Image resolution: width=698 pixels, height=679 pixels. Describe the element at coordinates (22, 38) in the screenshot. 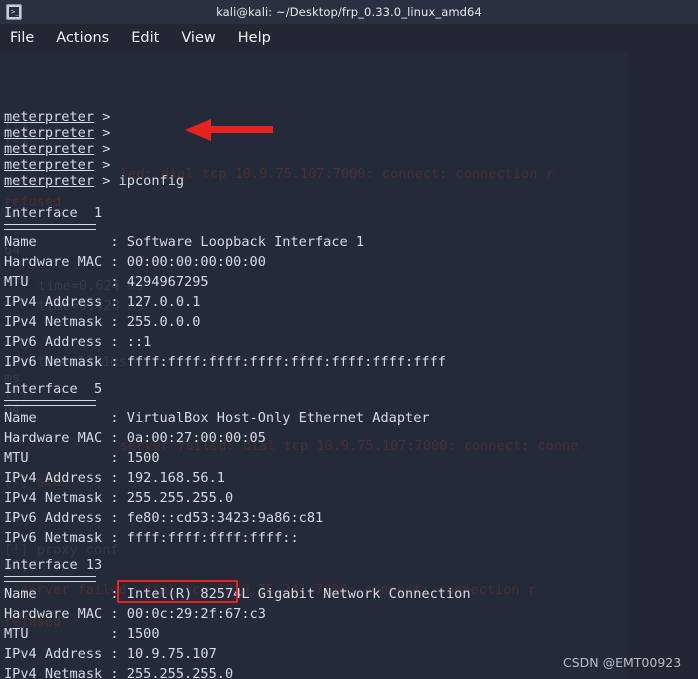

I see `menu-item-file: File` at that location.